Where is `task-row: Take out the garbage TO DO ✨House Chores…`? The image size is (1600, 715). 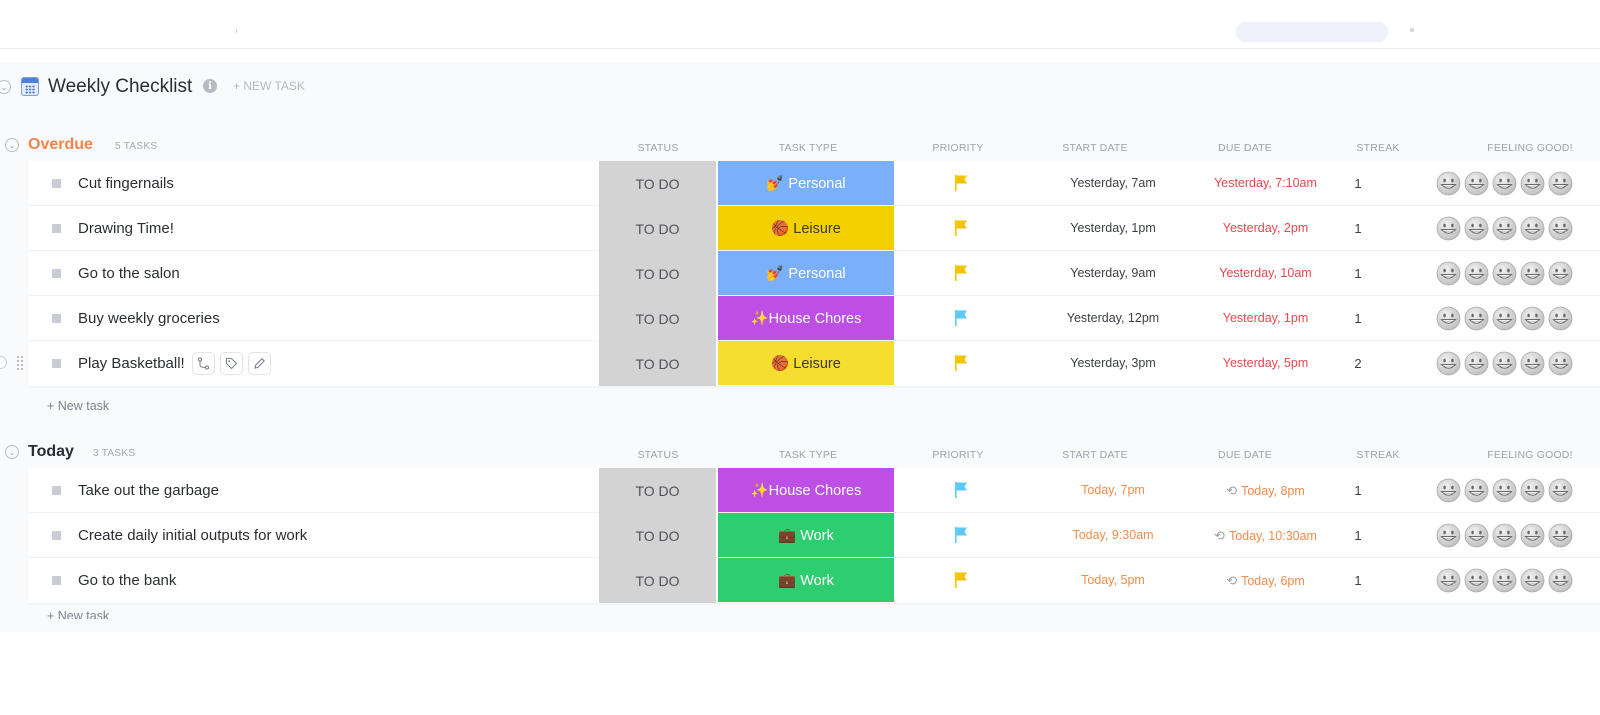
task-row: Take out the garbage TO DO ✨House Chores… is located at coordinates (814, 490).